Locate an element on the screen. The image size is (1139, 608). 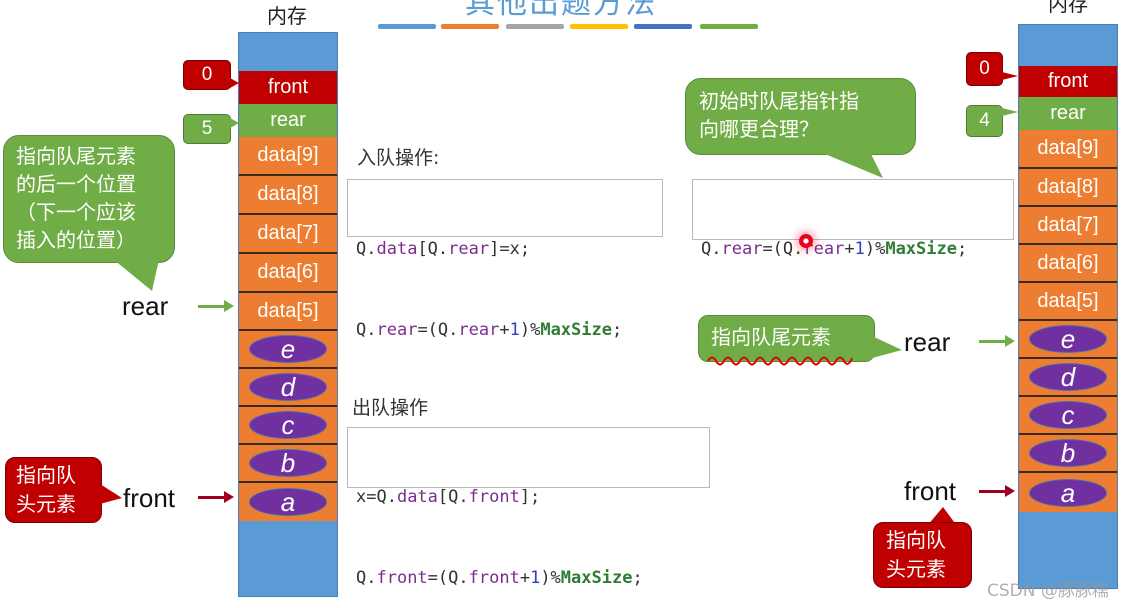
rear-value-callout: 5 is located at coordinates (207, 129).